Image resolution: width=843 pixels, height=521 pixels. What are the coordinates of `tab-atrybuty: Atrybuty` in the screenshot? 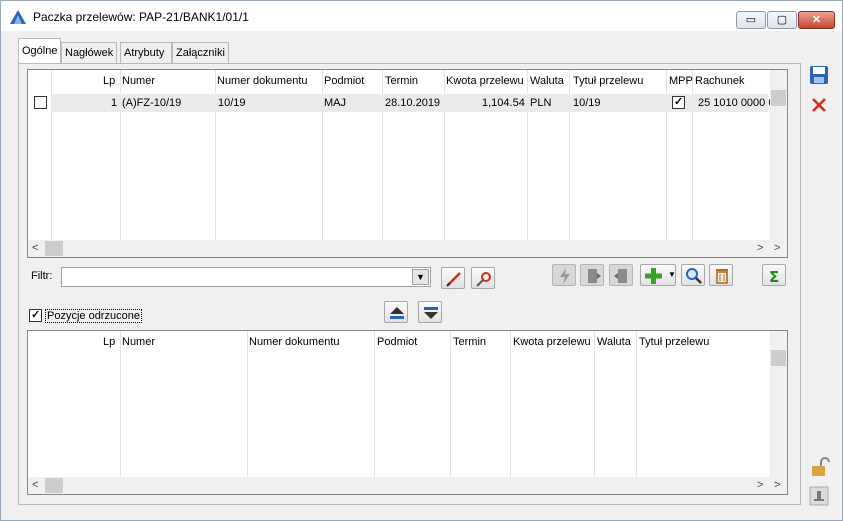 It's located at (146, 53).